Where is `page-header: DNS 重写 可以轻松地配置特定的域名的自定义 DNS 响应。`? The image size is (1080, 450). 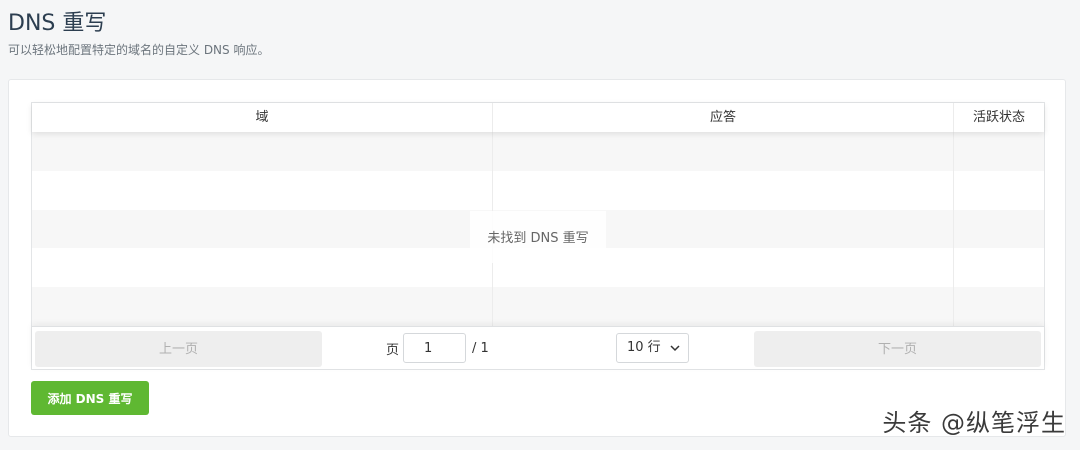
page-header: DNS 重写 可以轻松地配置特定的域名的自定义 DNS 响应。 is located at coordinates (138, 34).